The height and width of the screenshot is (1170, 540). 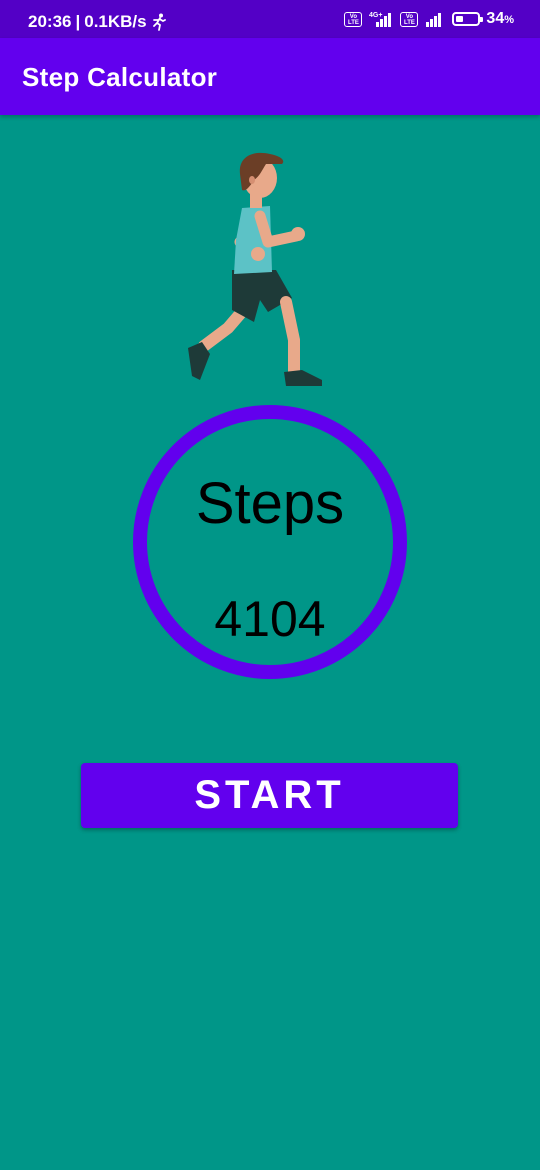 I want to click on running-person-icon, so click(x=159, y=22).